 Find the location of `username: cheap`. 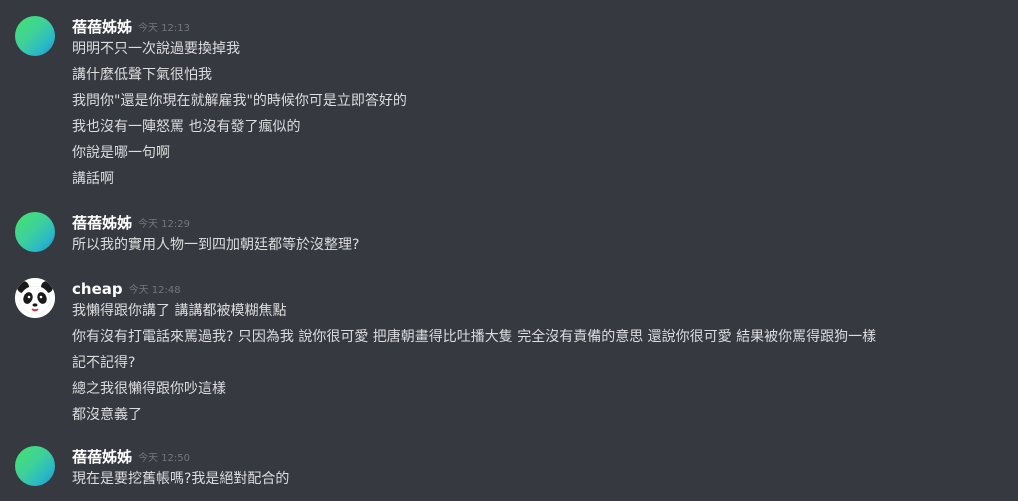

username: cheap is located at coordinates (97, 289).